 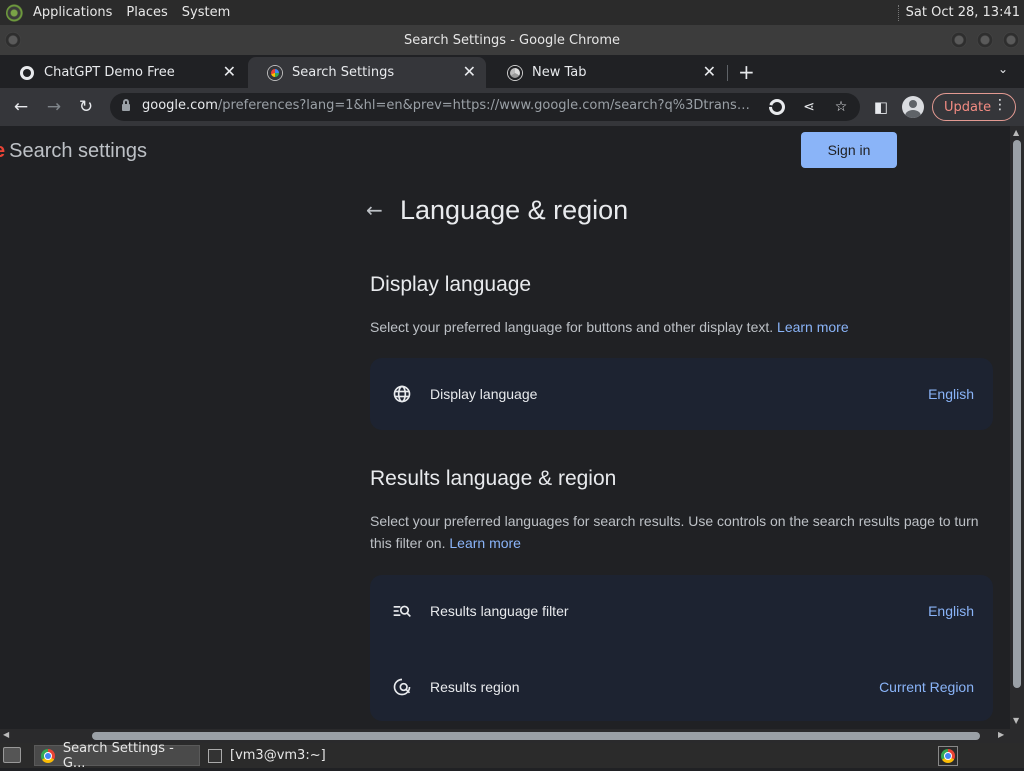 What do you see at coordinates (12, 755) in the screenshot?
I see `show-desktop-icon` at bounding box center [12, 755].